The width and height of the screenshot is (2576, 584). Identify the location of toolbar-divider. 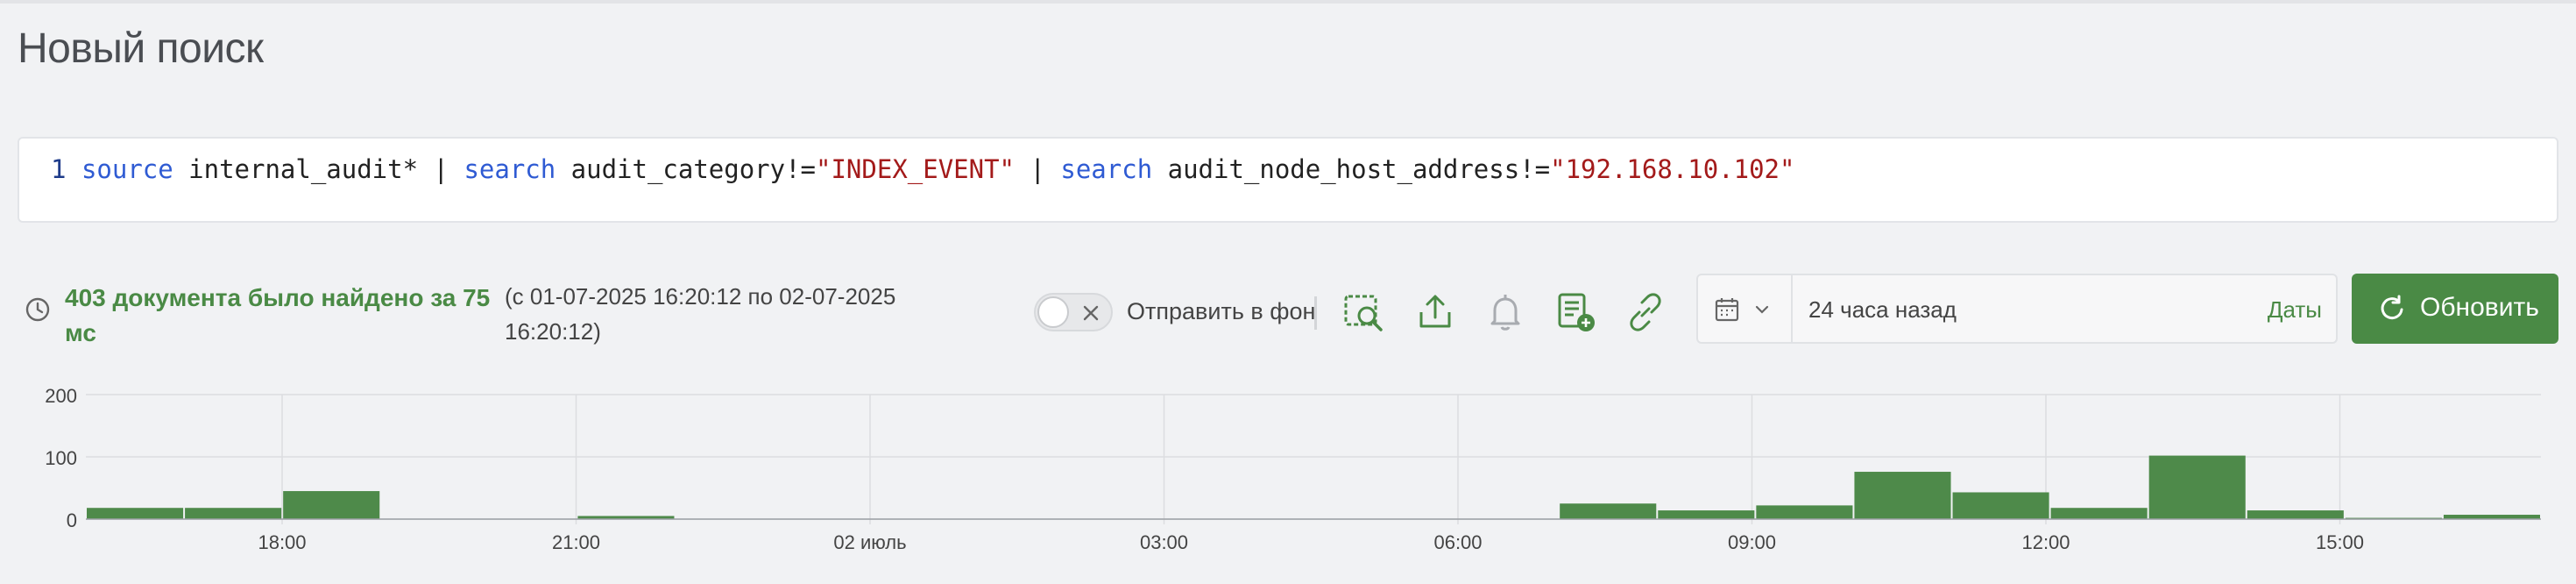
(1315, 313).